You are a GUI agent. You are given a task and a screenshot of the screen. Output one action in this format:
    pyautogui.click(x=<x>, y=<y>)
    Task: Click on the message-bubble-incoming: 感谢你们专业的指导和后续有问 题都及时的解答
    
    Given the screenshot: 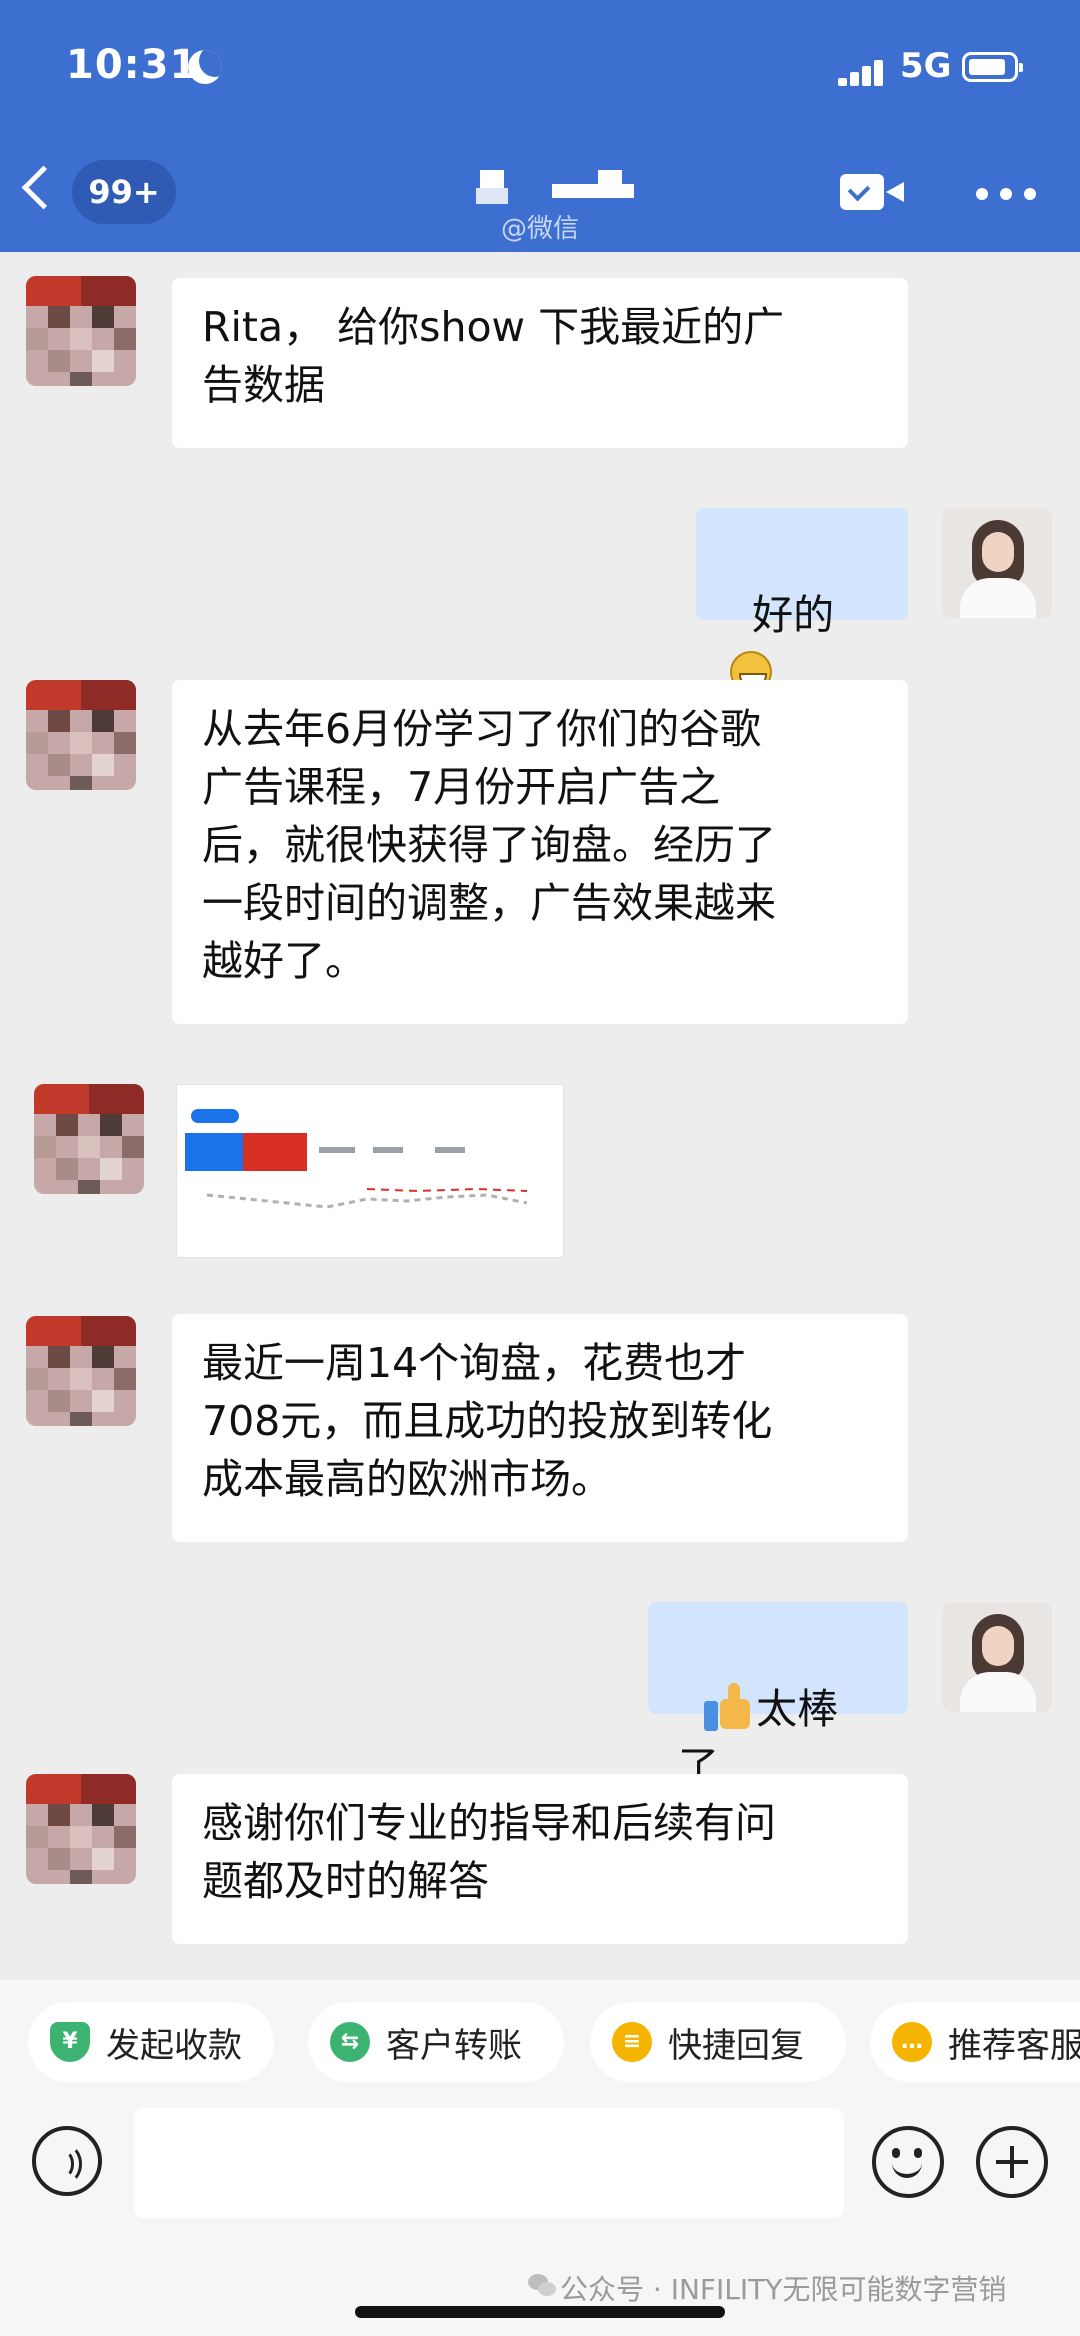 What is the action you would take?
    pyautogui.click(x=540, y=1859)
    